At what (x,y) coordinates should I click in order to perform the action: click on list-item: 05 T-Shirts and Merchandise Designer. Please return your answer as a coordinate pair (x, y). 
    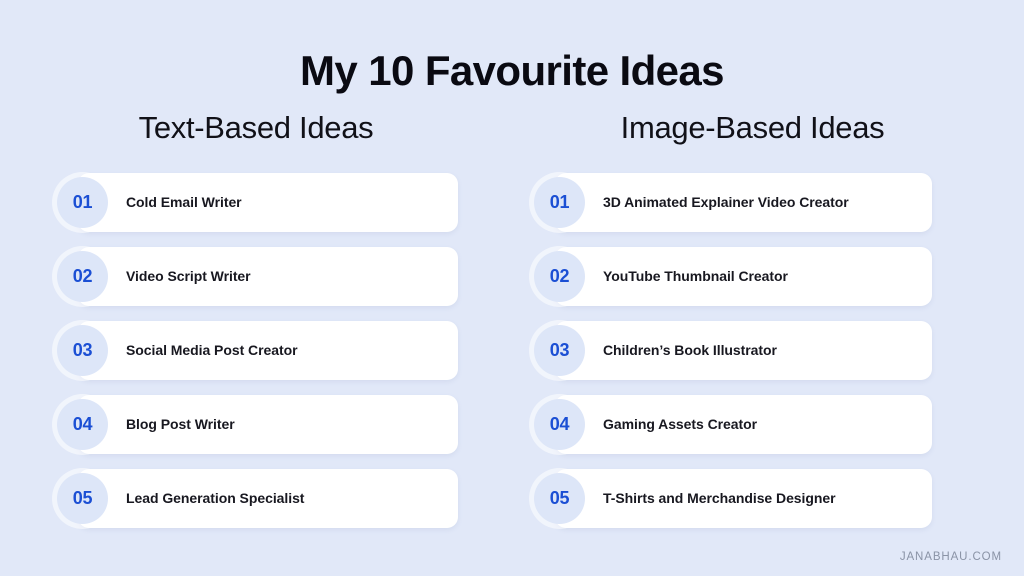
    Looking at the image, I should click on (757, 498).